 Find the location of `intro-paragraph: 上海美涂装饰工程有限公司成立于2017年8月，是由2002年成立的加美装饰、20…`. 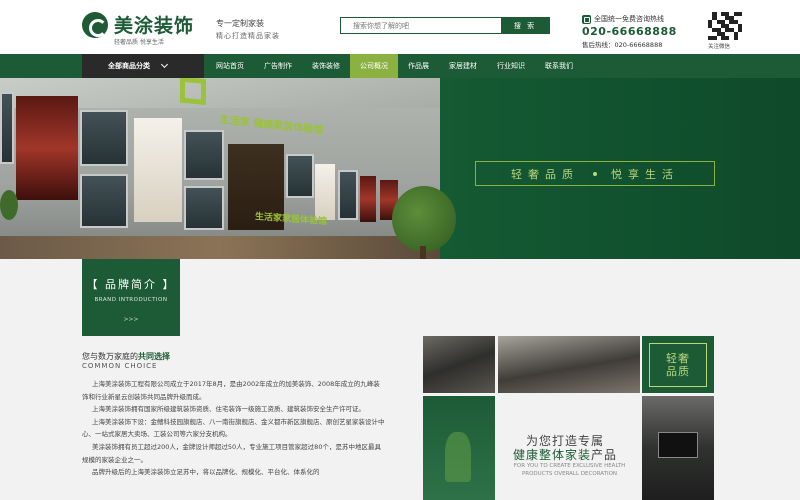

intro-paragraph: 上海美涂装饰工程有限公司成立于2017年8月，是由2002年成立的加美装饰、20… is located at coordinates (231, 390).